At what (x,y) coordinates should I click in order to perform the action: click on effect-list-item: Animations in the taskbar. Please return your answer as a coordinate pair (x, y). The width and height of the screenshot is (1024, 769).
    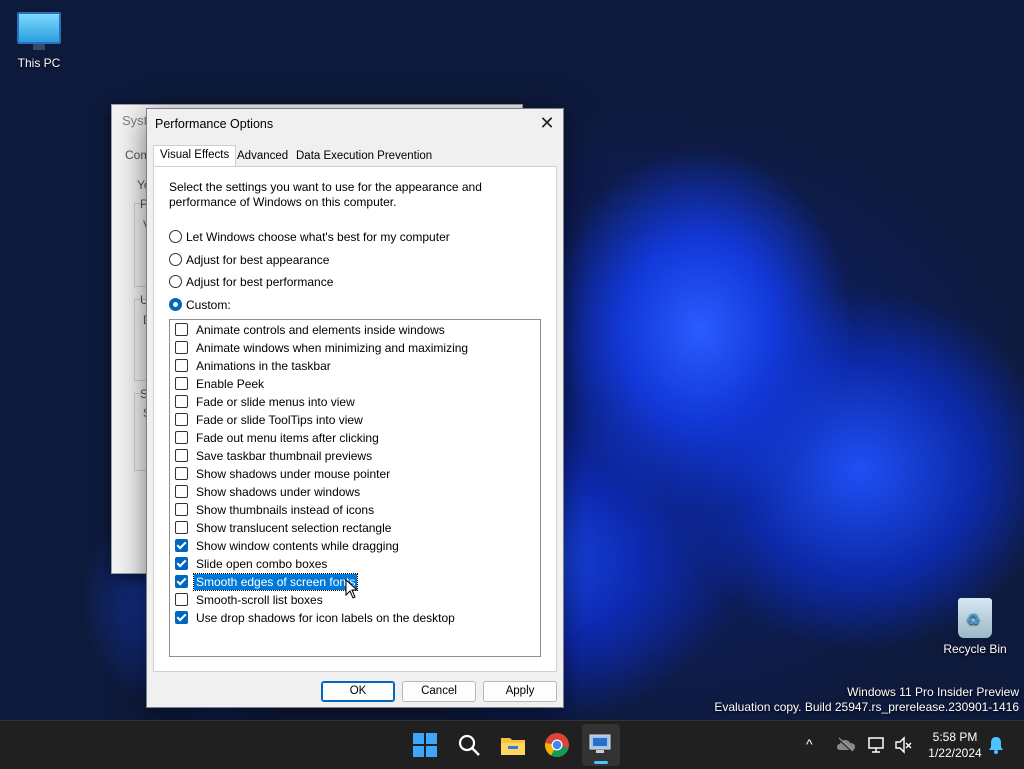
    Looking at the image, I should click on (254, 366).